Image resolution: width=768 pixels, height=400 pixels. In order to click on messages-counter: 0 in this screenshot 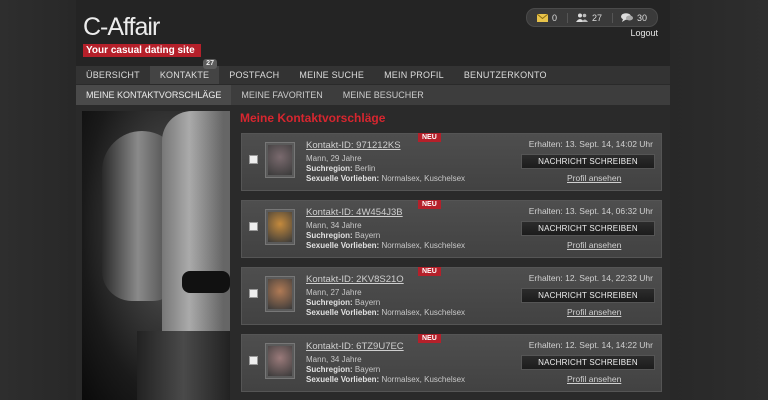, I will do `click(547, 18)`.